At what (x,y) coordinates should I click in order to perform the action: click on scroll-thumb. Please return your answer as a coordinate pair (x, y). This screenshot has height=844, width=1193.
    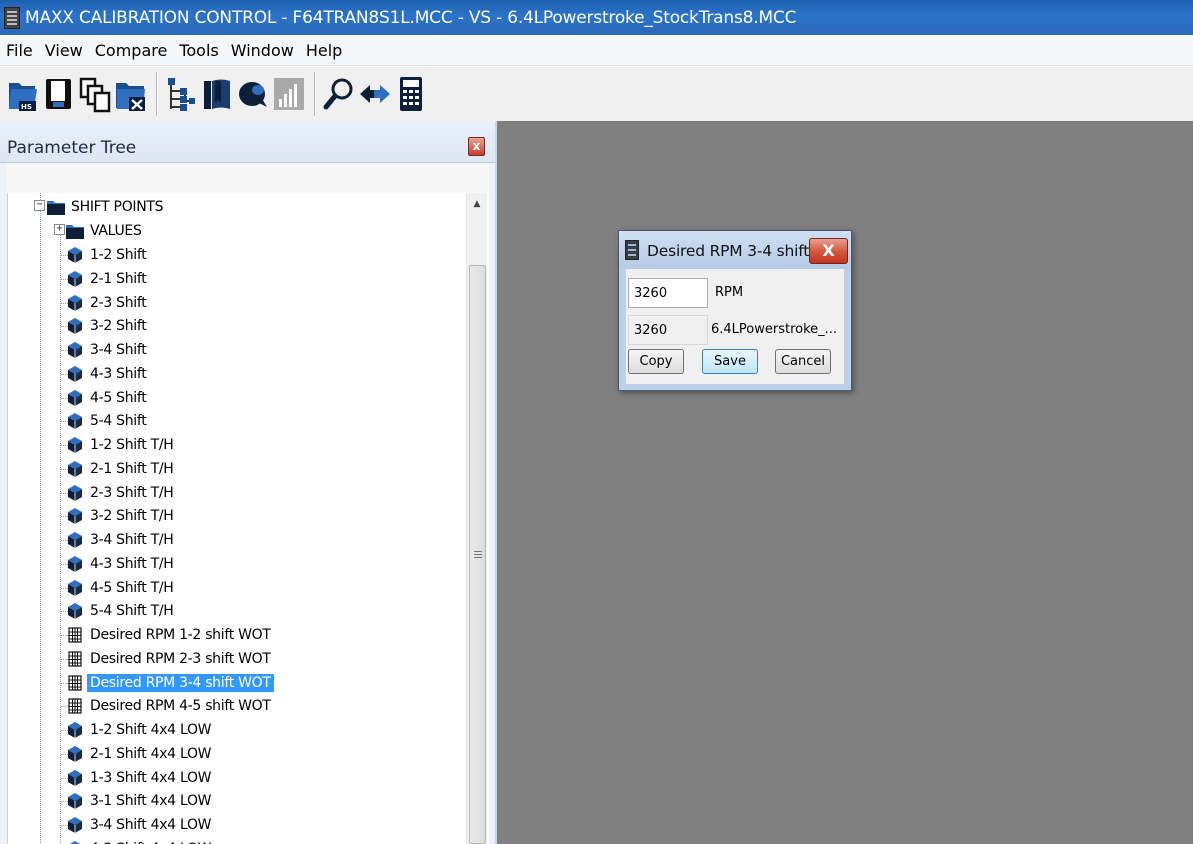
    Looking at the image, I should click on (477, 554).